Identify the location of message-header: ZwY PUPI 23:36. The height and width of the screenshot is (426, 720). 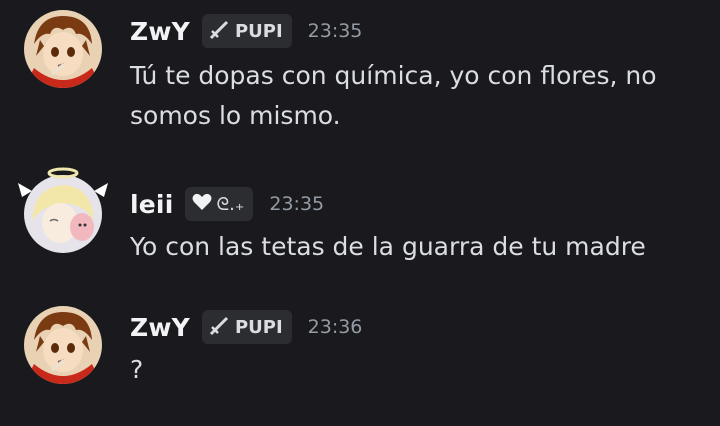
(246, 327).